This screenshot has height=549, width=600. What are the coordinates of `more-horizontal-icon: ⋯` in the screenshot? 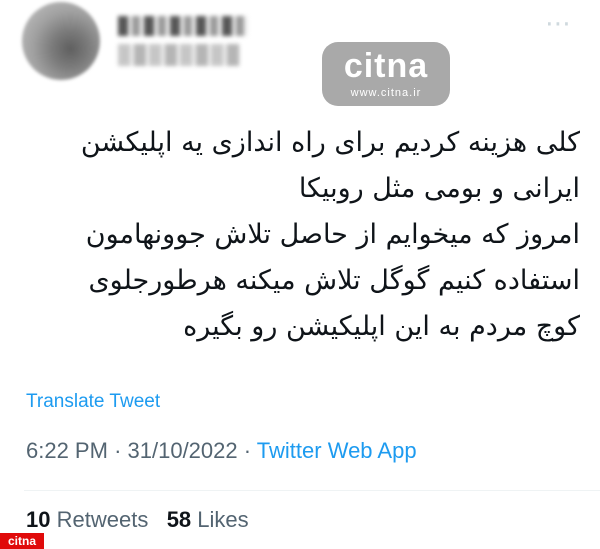 It's located at (558, 24).